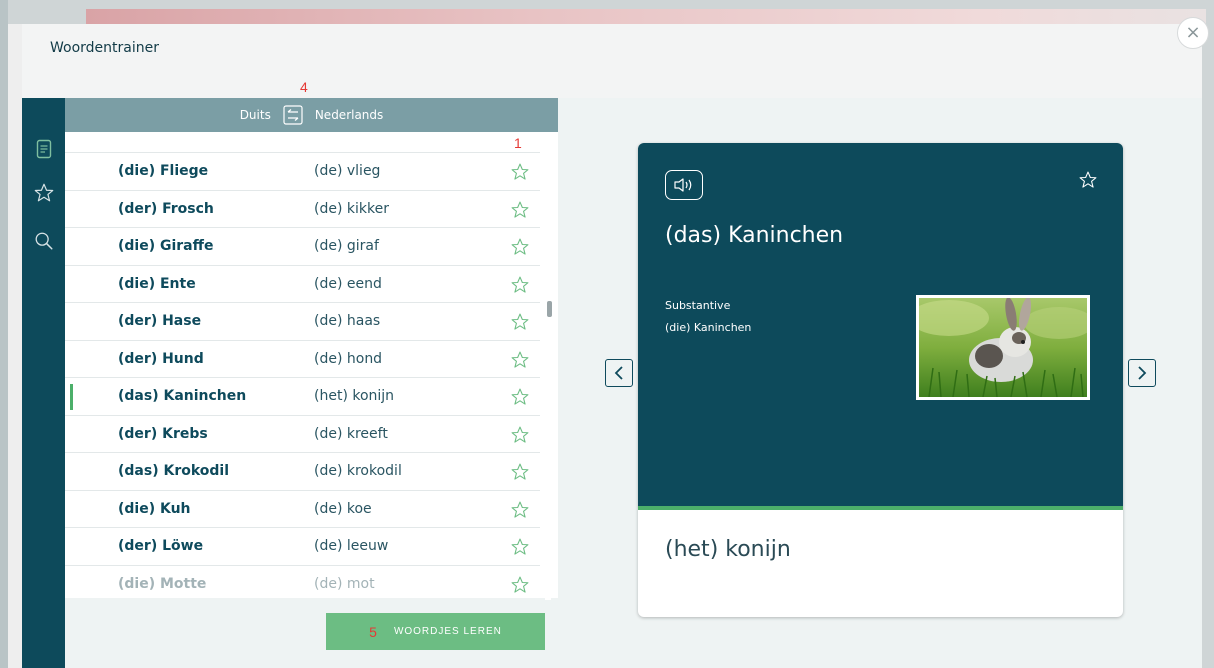 Image resolution: width=1214 pixels, height=668 pixels. What do you see at coordinates (1003, 347) in the screenshot?
I see `rabbit-image` at bounding box center [1003, 347].